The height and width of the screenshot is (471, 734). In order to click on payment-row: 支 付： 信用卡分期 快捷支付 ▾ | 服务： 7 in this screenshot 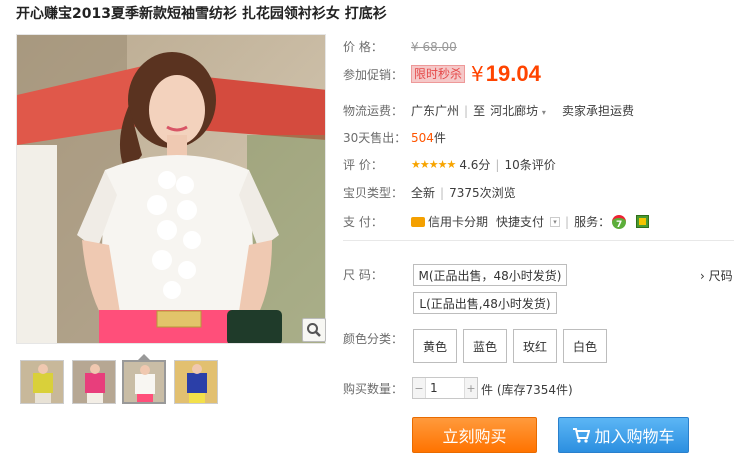, I will do `click(496, 221)`.